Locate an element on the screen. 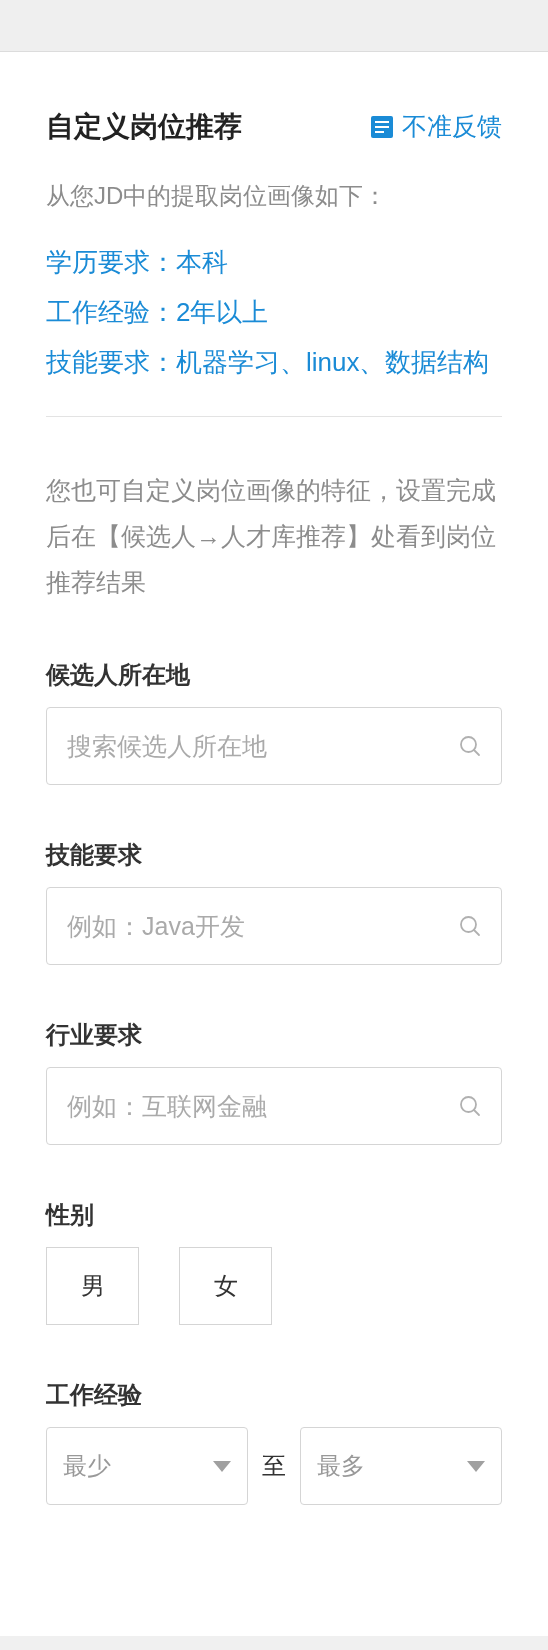  gender-option: 女 is located at coordinates (225, 1286).